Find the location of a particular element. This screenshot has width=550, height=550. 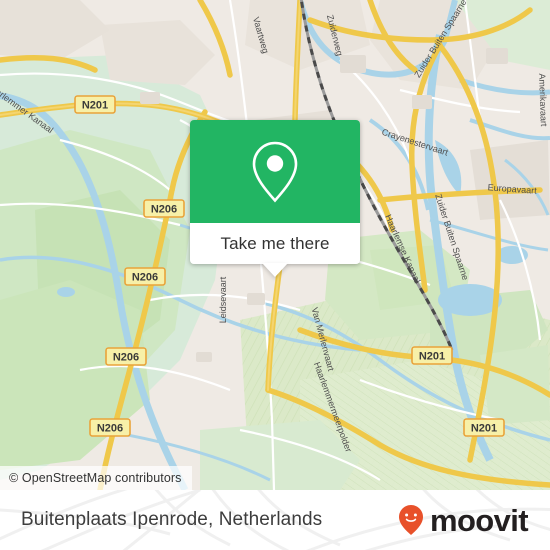

page-title: Buitenplaats Ipenrode, Netherlands is located at coordinates (171, 520).